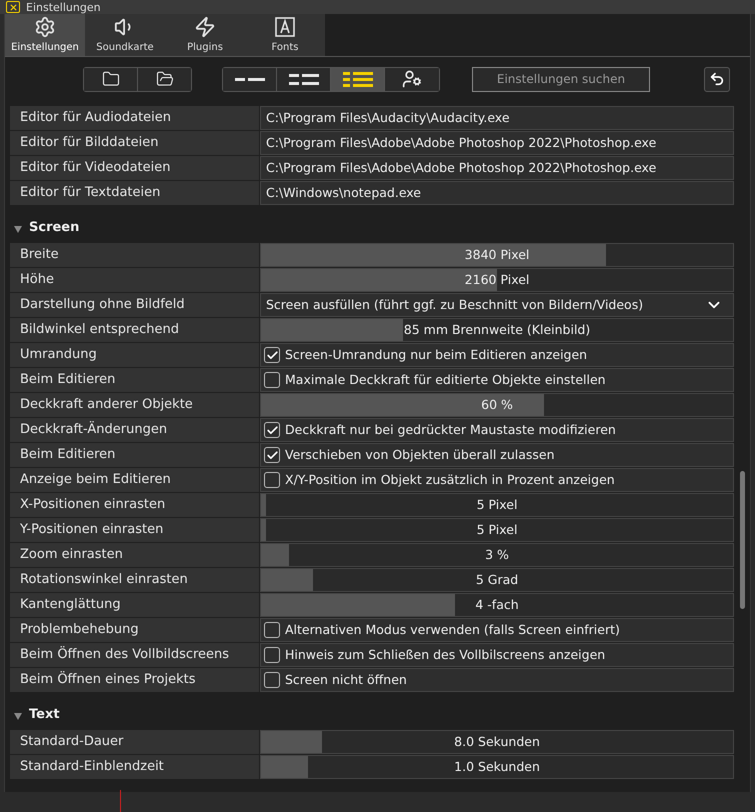 The height and width of the screenshot is (812, 755). What do you see at coordinates (134, 680) in the screenshot?
I see `setting-label: Beim Öffnen eines Projekts` at bounding box center [134, 680].